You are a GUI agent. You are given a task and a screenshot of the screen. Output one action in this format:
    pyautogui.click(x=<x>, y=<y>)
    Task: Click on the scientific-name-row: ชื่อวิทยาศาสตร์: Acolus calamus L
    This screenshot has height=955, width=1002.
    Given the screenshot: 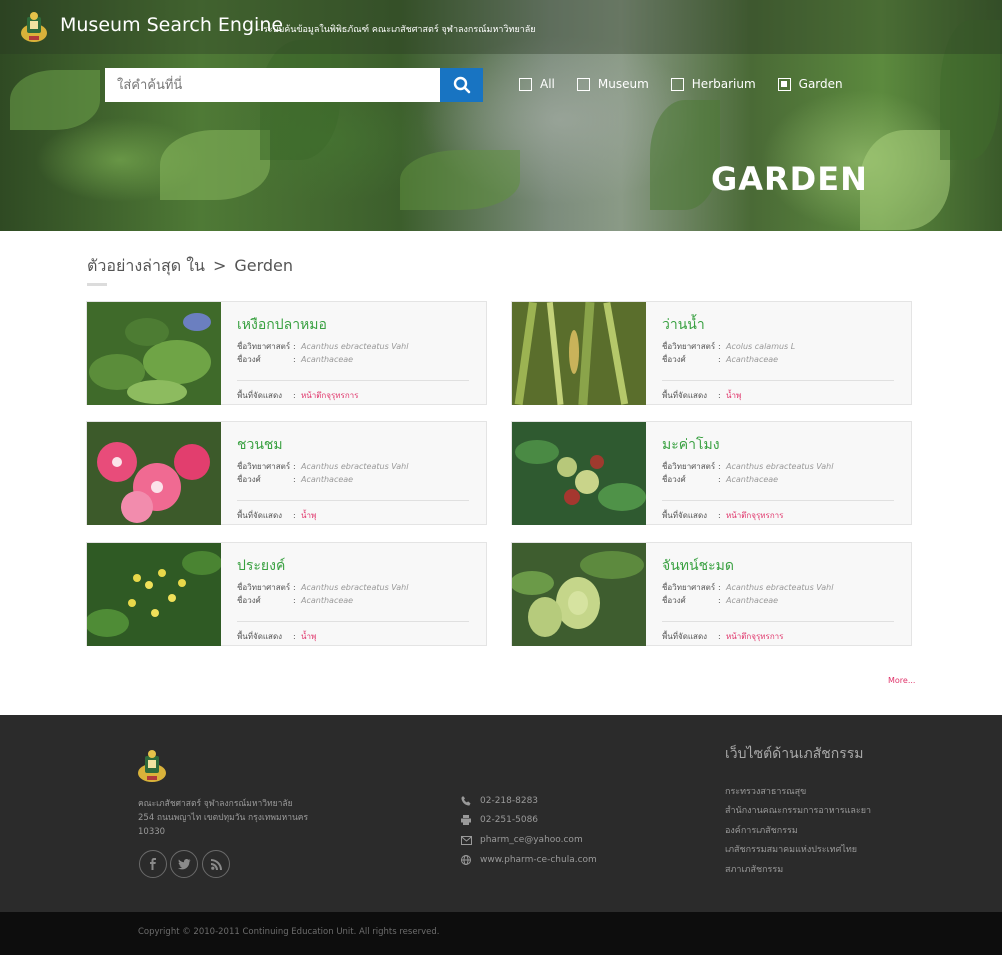 What is the action you would take?
    pyautogui.click(x=728, y=346)
    